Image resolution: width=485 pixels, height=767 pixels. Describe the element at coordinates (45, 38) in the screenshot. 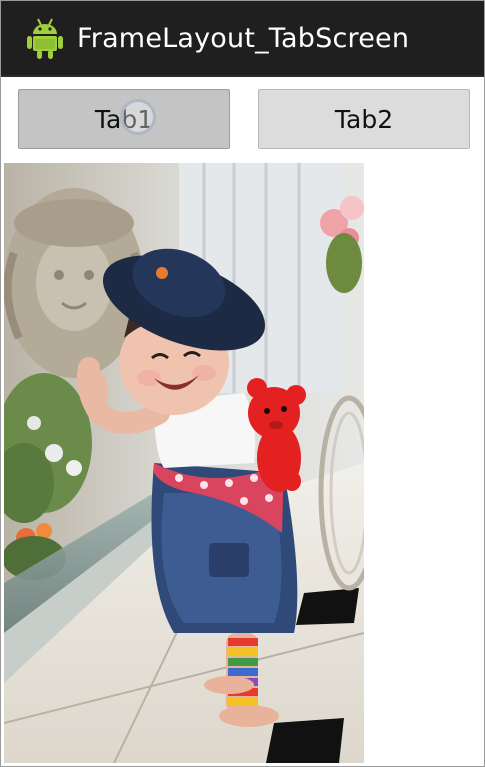

I see `android-robot-icon` at that location.